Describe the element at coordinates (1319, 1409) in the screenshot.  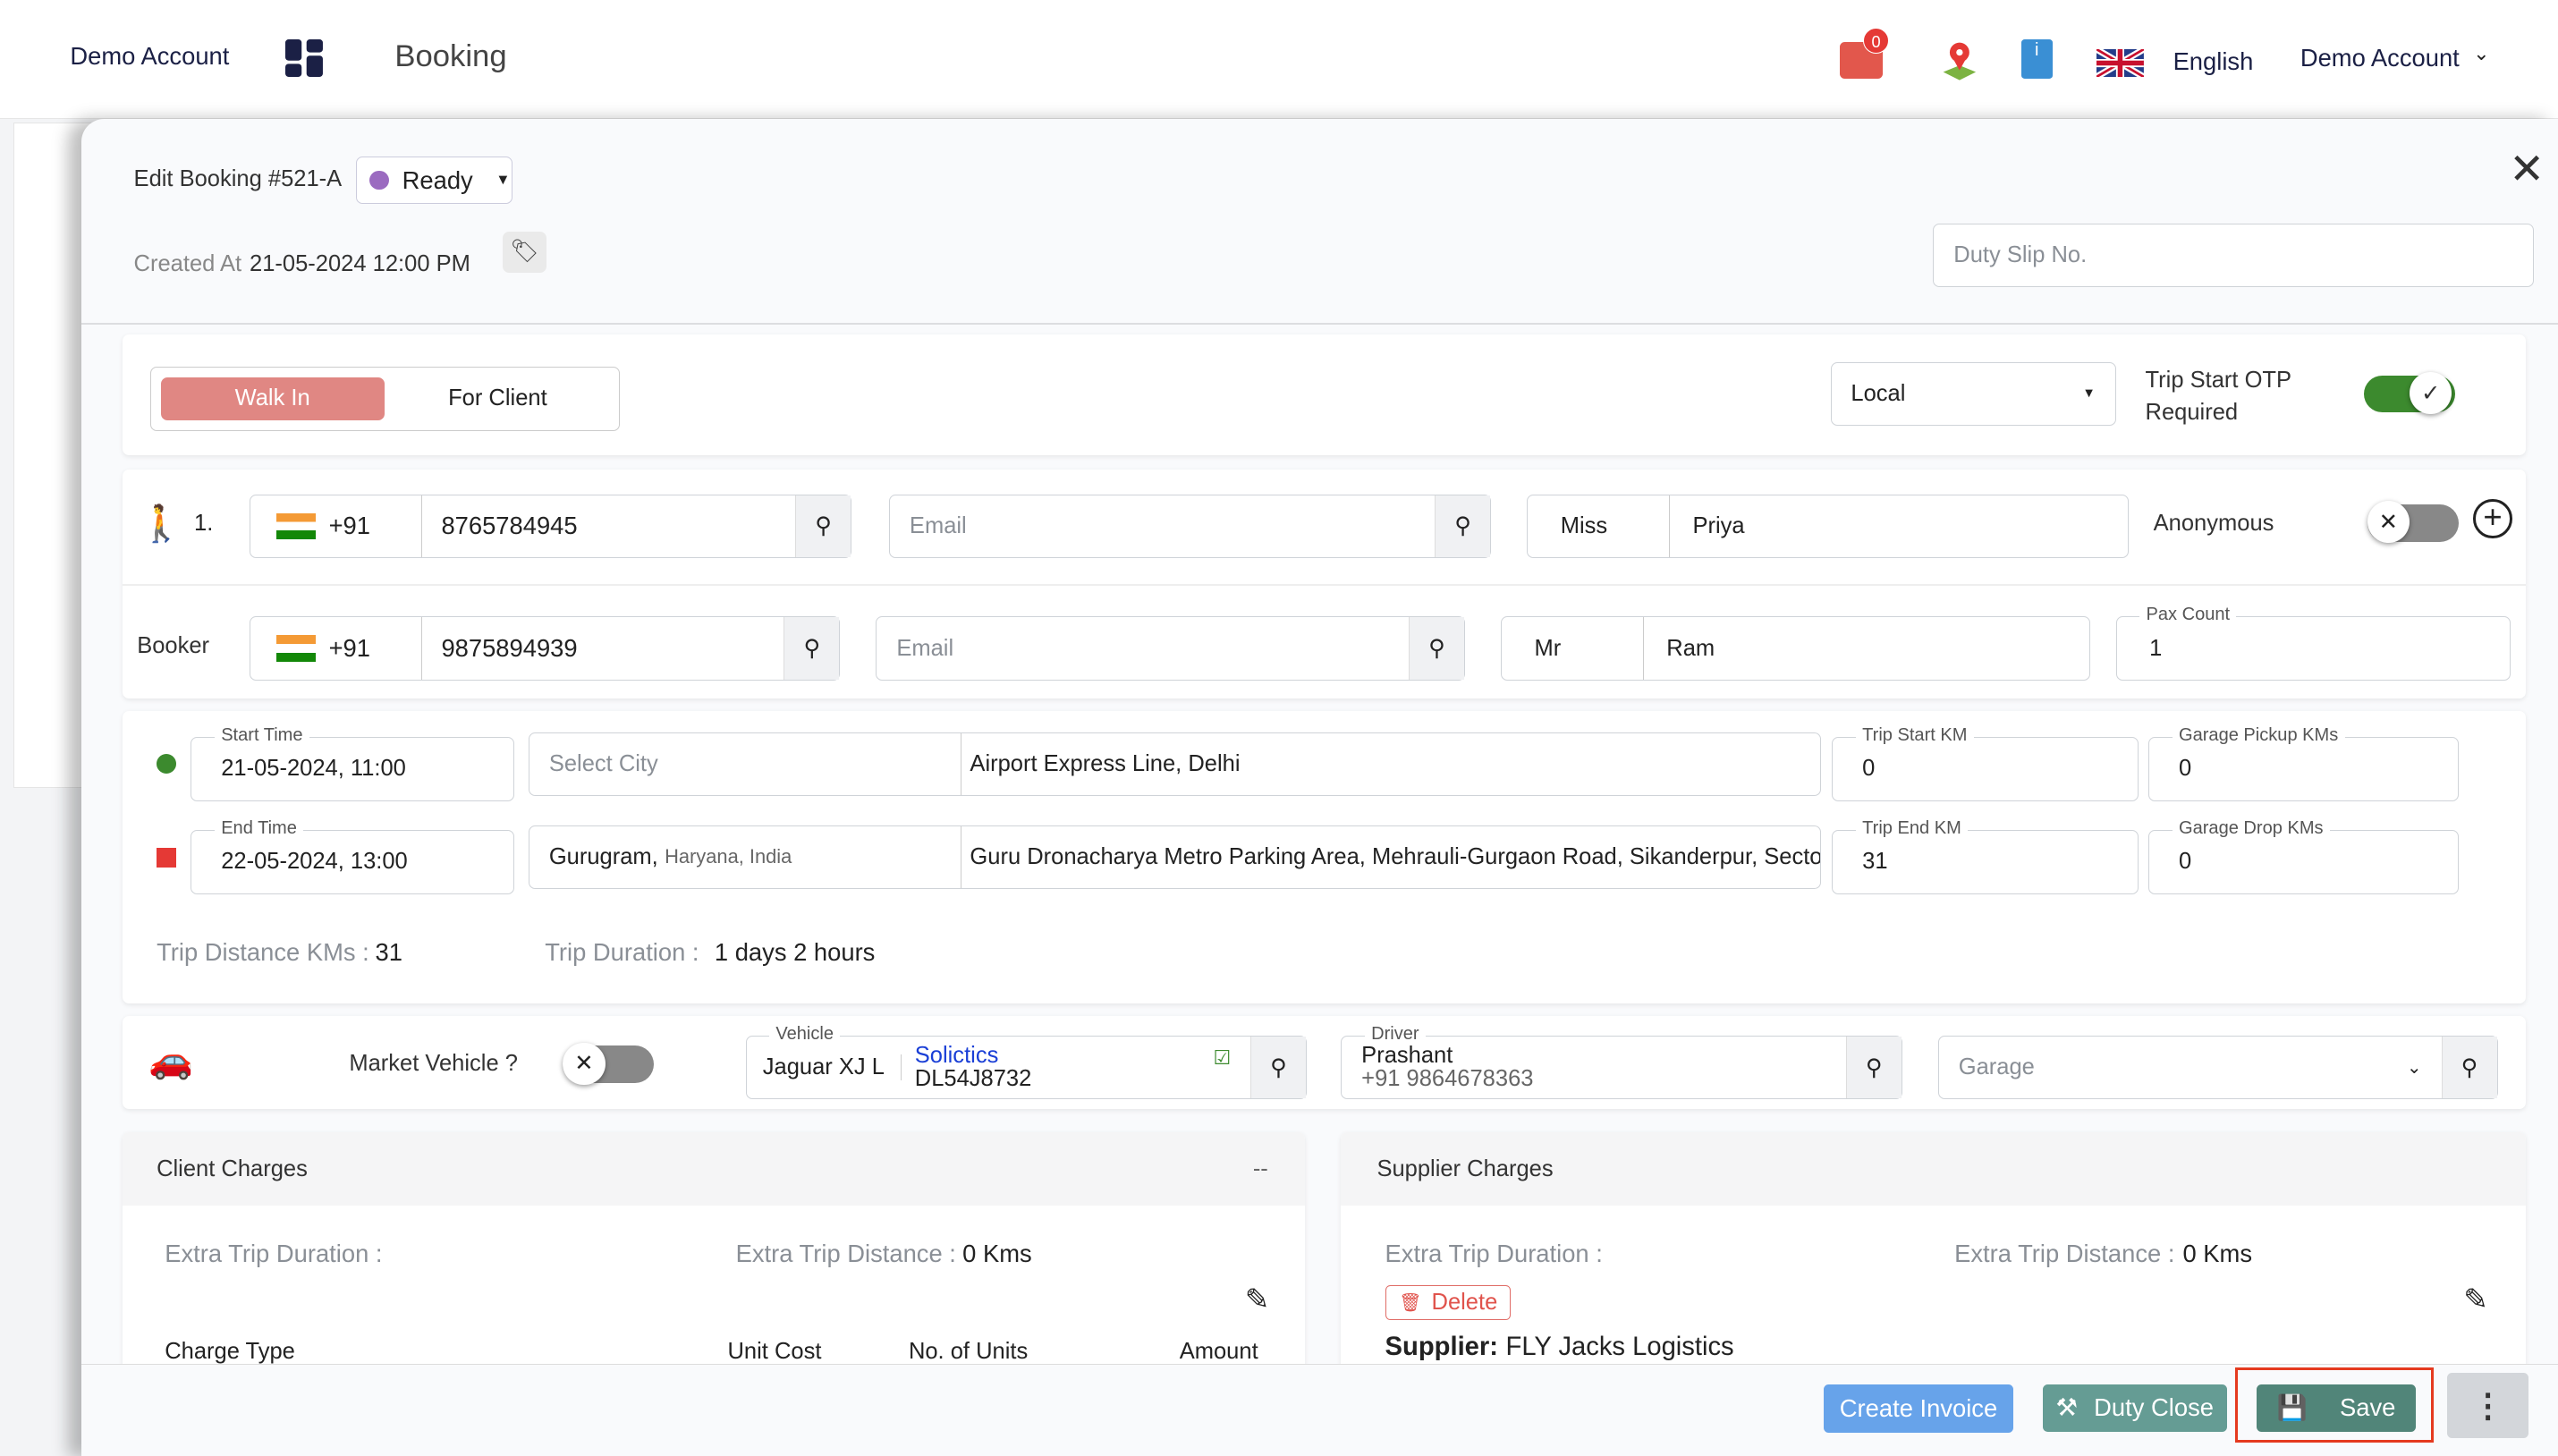
I see `modal-footer: Create Invoice ⚒ Duty Close 💾 Save ⋮` at that location.